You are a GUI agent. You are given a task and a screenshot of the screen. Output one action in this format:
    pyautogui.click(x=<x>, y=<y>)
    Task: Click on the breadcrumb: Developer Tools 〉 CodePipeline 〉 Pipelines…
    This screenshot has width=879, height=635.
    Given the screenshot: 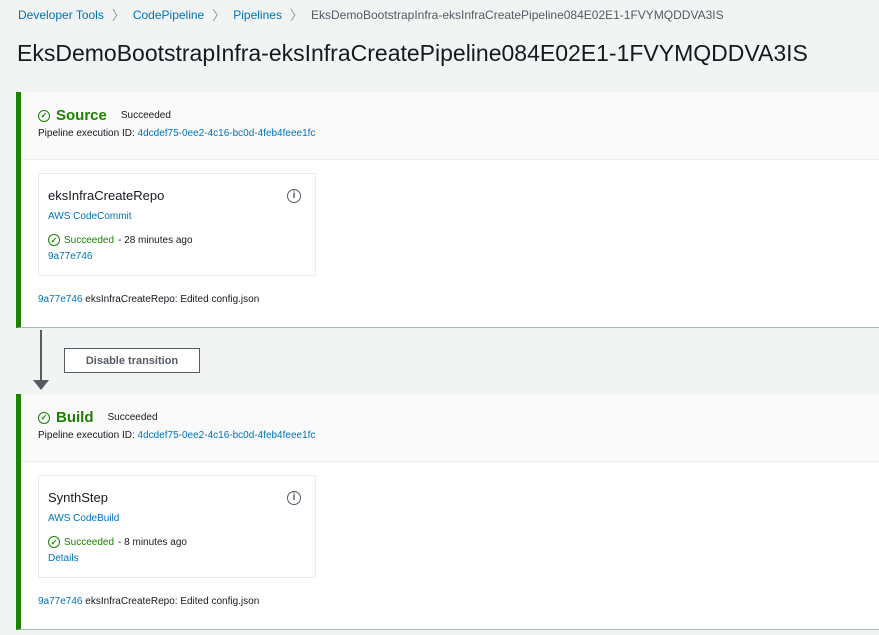 What is the action you would take?
    pyautogui.click(x=371, y=14)
    